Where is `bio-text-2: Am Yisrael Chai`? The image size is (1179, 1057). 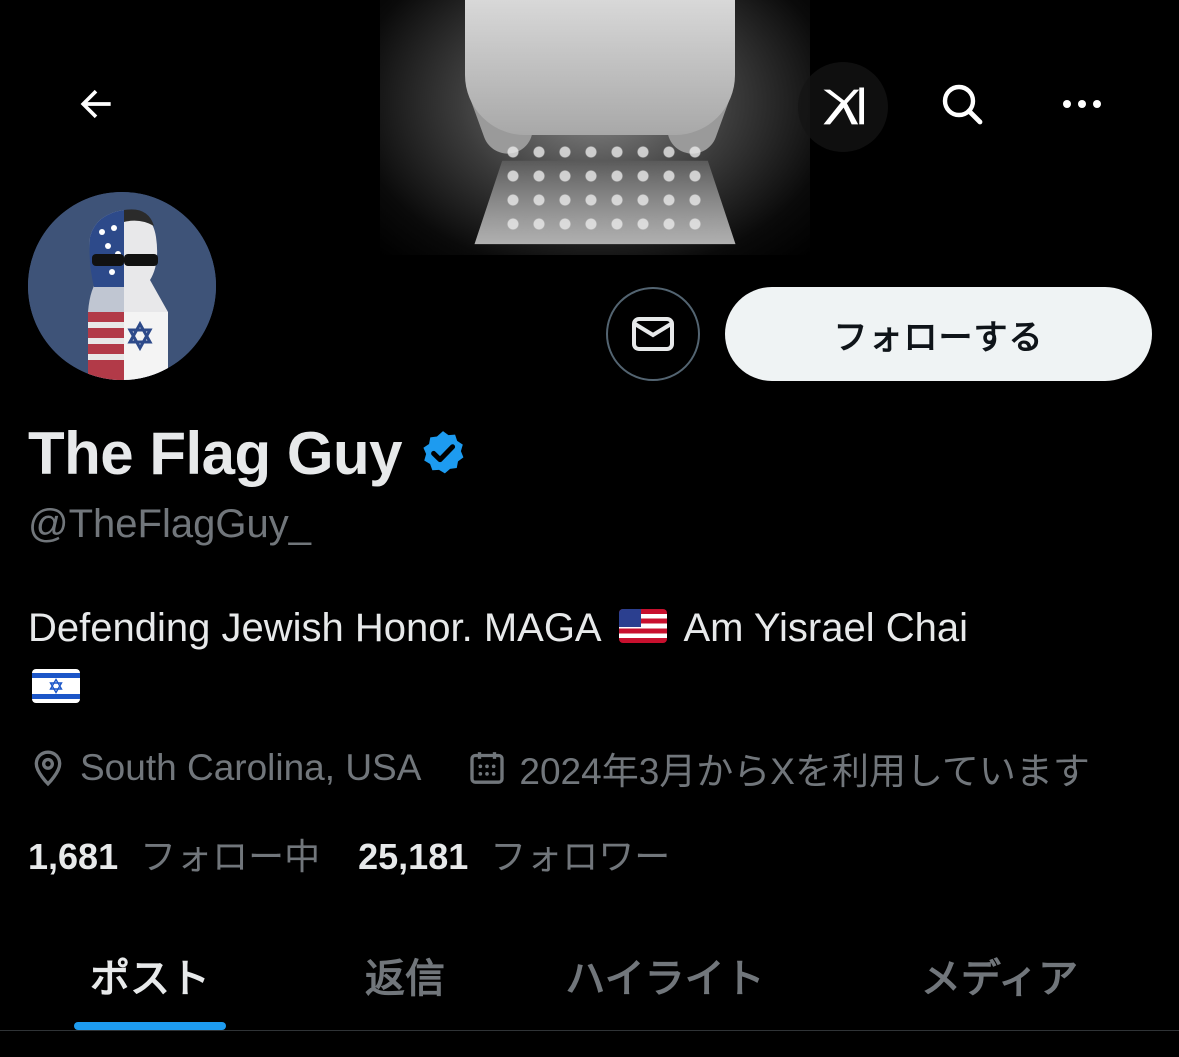
bio-text-2: Am Yisrael Chai is located at coordinates (825, 628).